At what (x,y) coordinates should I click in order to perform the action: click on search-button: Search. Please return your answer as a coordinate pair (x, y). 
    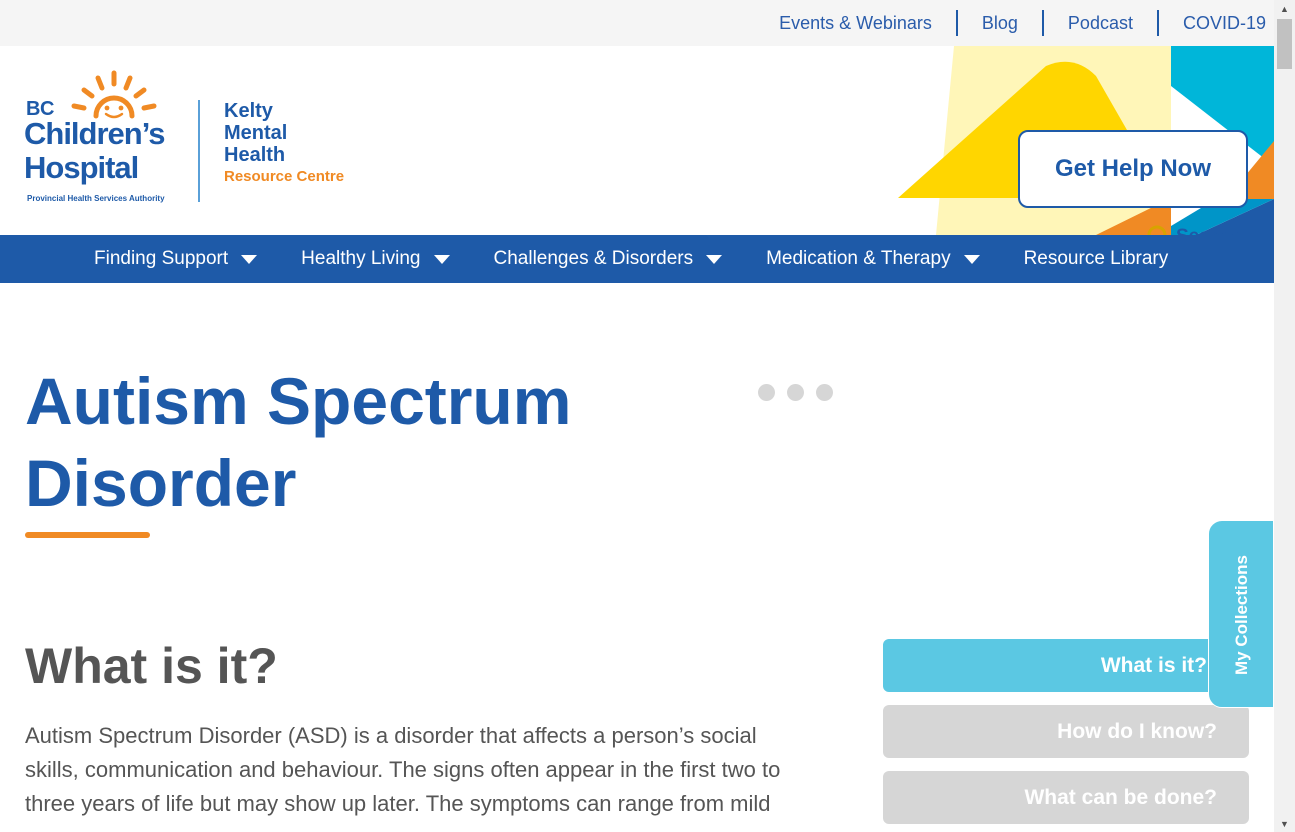
    Looking at the image, I should click on (1192, 228).